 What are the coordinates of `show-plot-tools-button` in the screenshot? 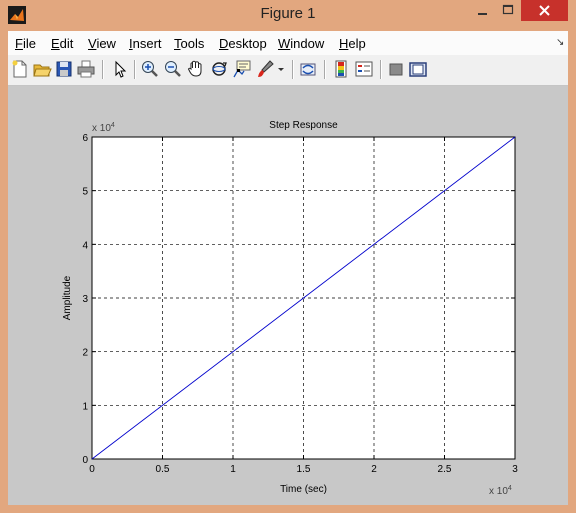 It's located at (418, 69).